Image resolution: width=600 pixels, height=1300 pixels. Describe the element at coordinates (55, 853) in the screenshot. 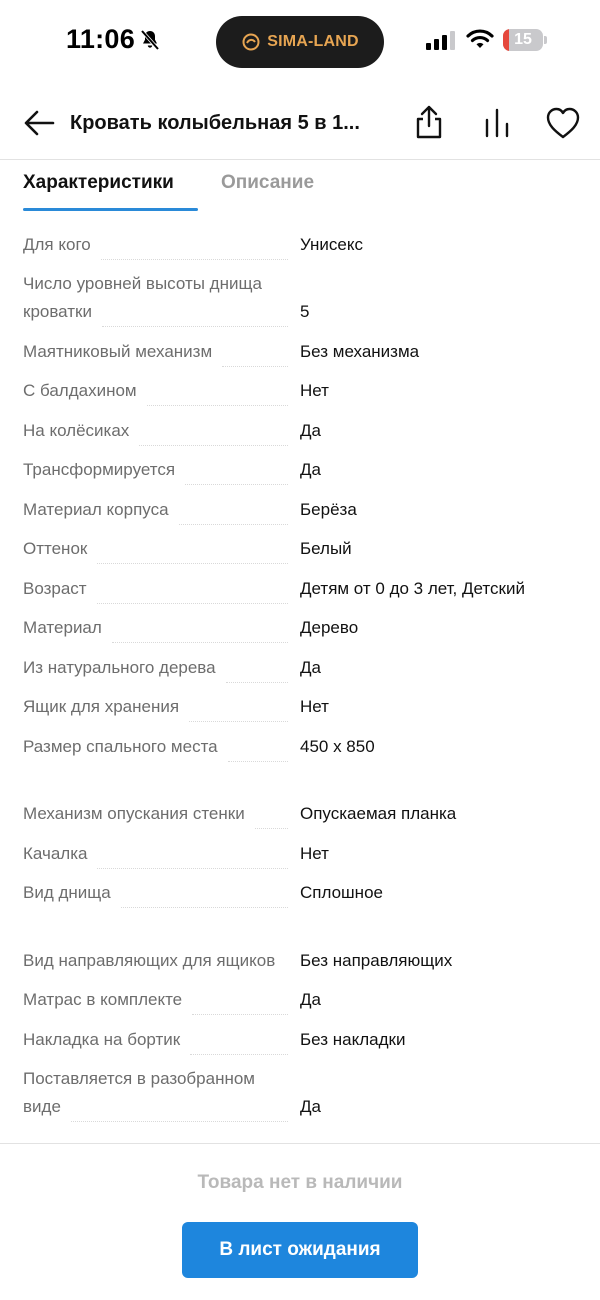

I see `spec-label: Качалка` at that location.